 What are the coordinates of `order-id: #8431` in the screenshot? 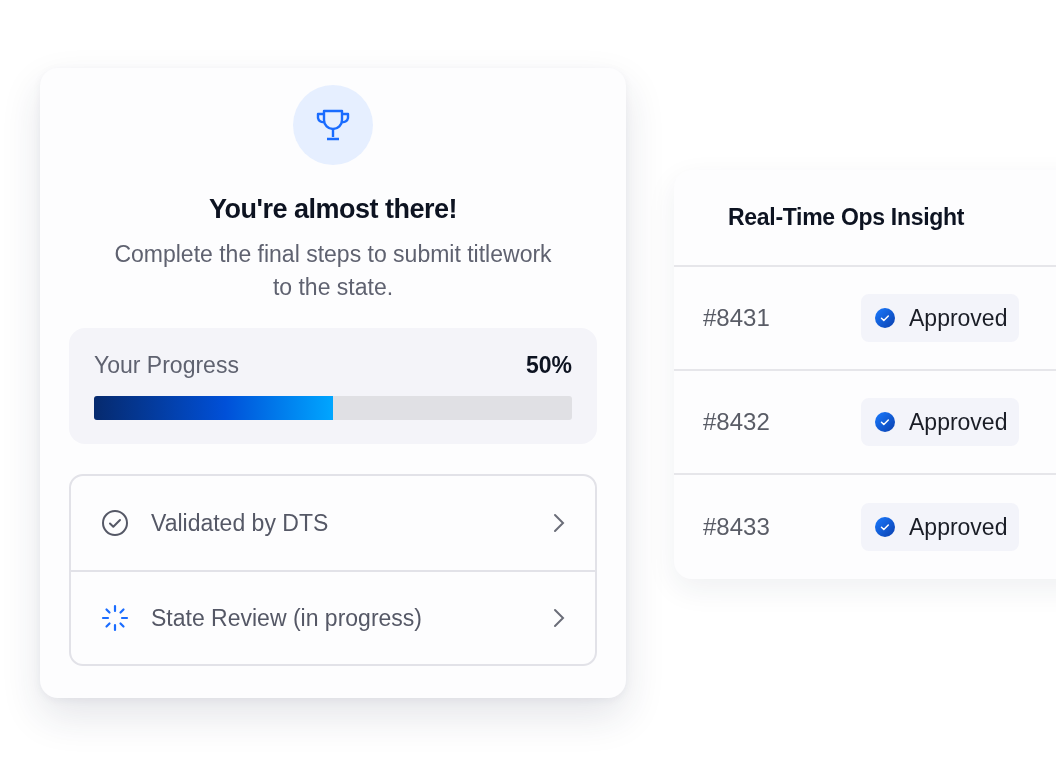 It's located at (737, 318).